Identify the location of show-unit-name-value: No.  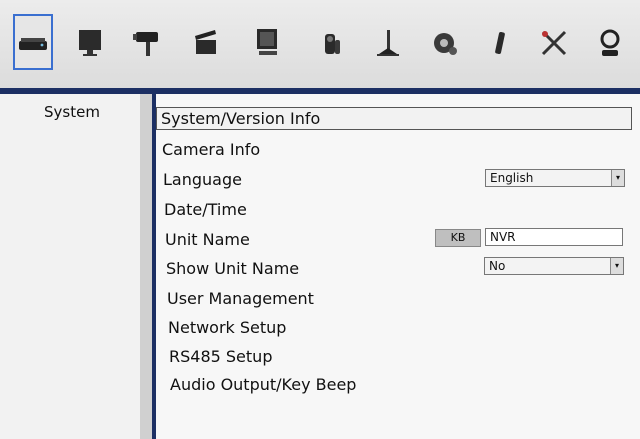
(497, 266).